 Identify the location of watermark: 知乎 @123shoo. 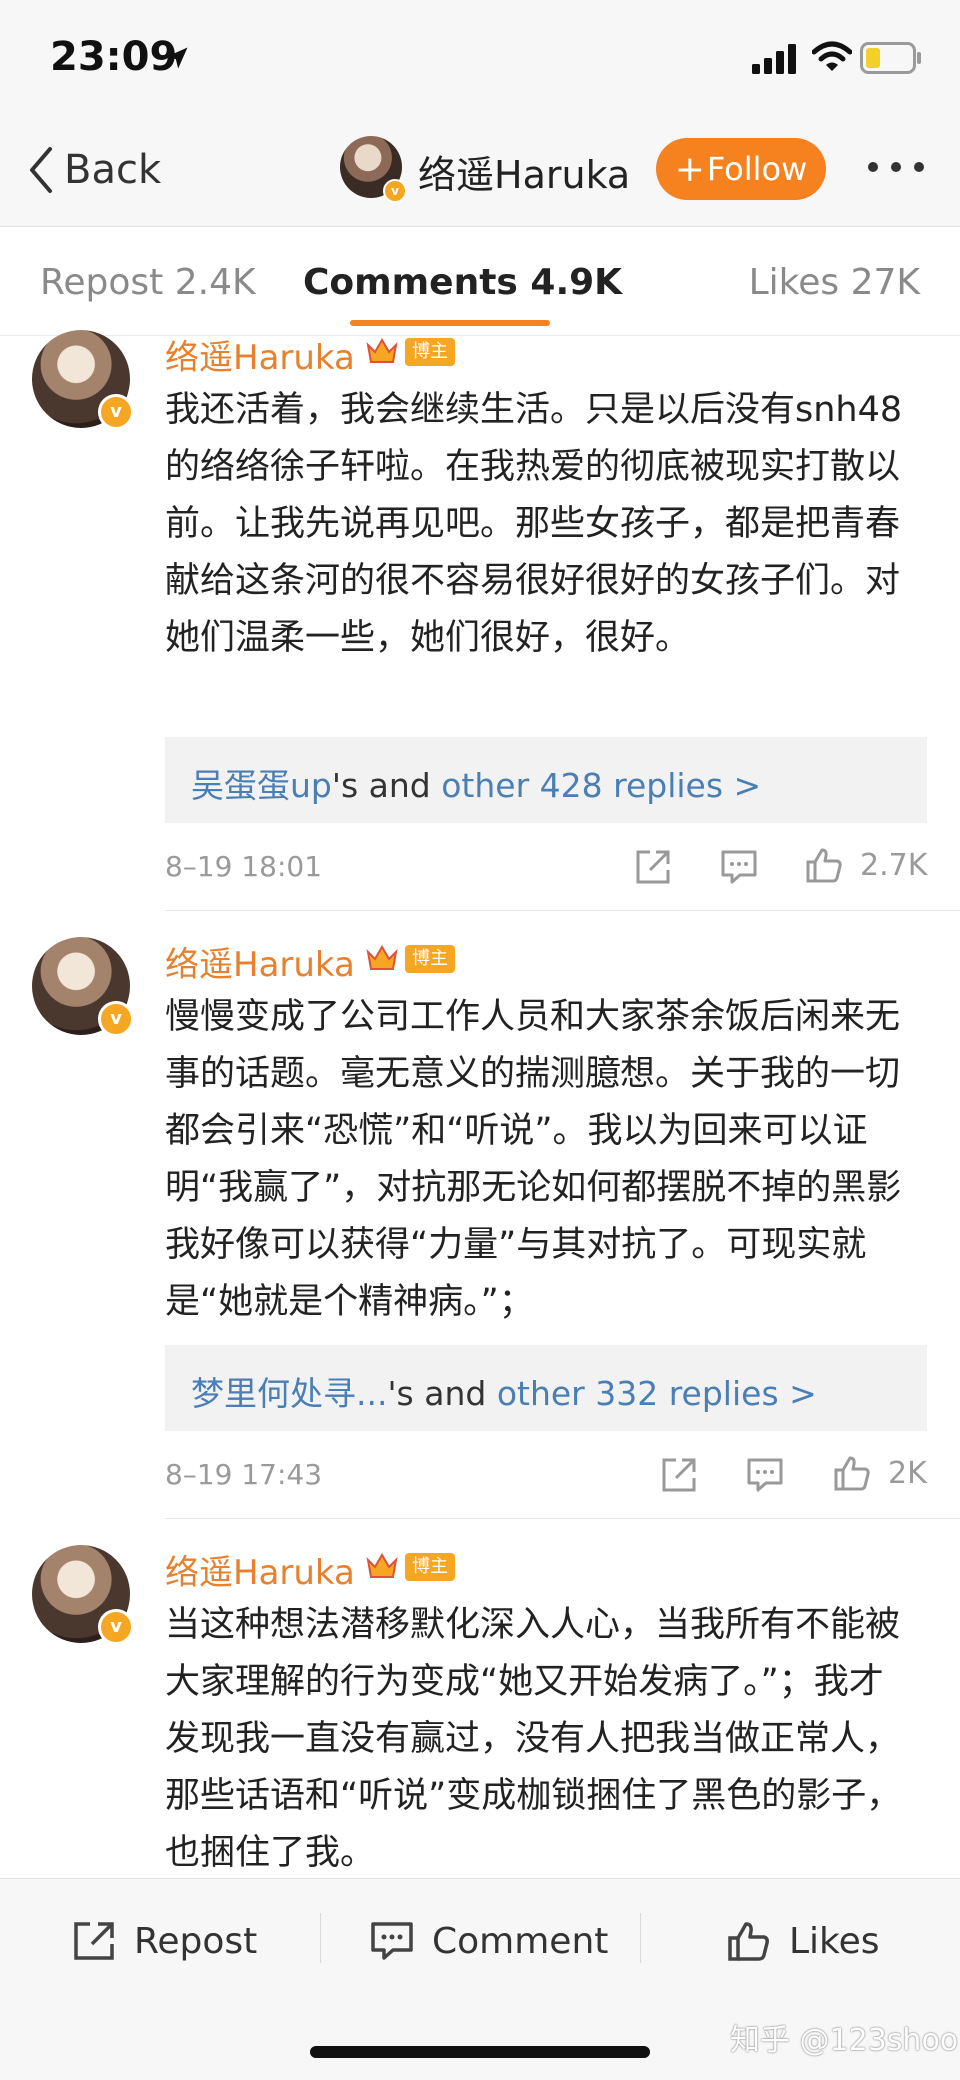
(844, 2040).